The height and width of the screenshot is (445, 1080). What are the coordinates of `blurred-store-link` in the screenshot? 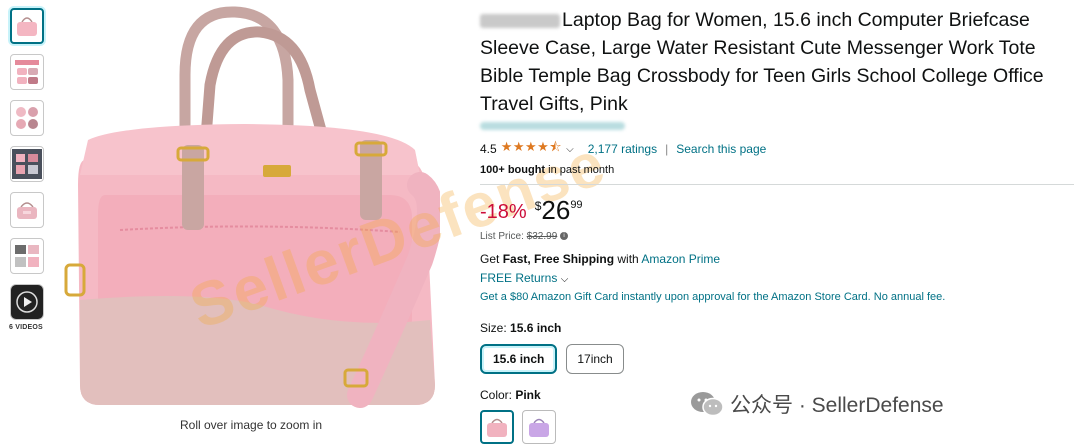 It's located at (552, 126).